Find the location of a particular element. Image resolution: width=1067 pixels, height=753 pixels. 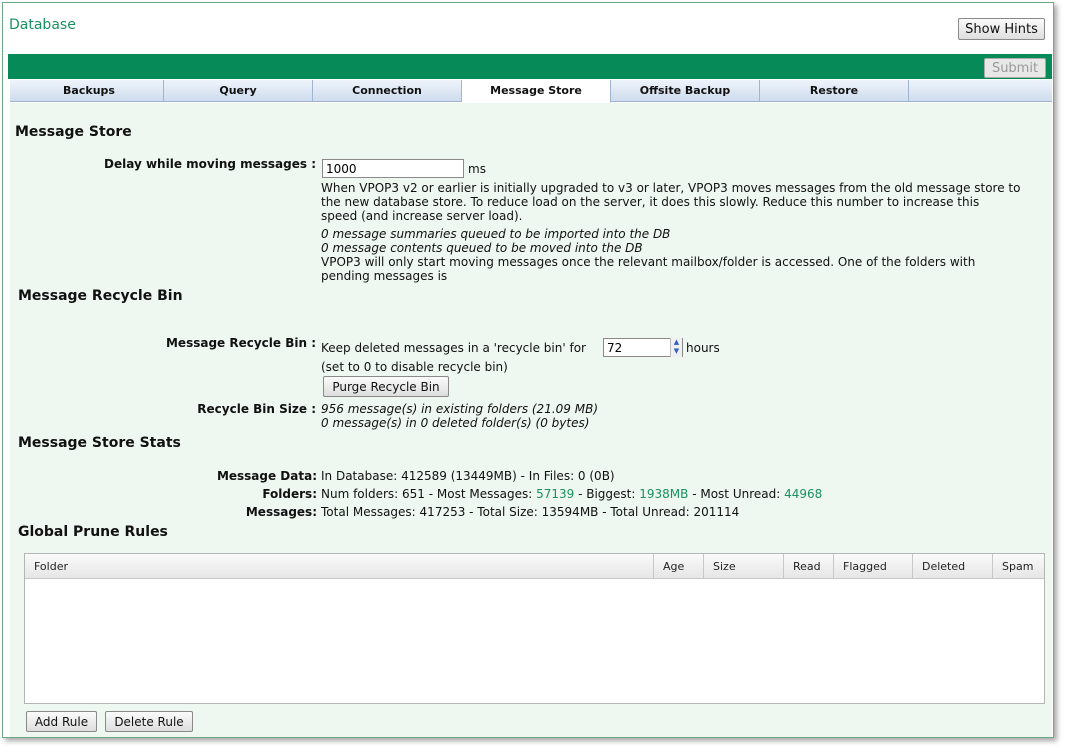

col-flagged: Flagged is located at coordinates (873, 566).